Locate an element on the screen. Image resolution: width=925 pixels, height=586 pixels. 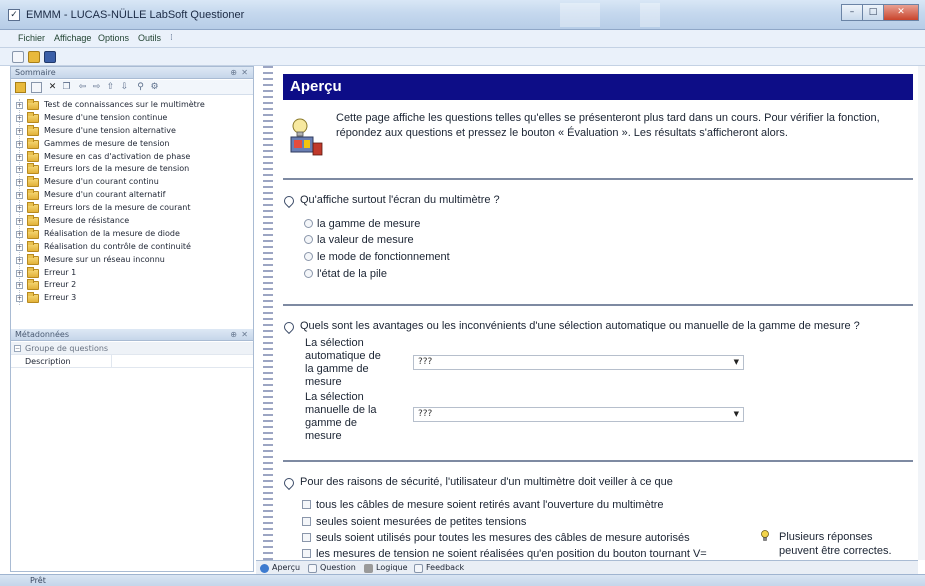
copy-icon: ❐ is located at coordinates (66, 87).